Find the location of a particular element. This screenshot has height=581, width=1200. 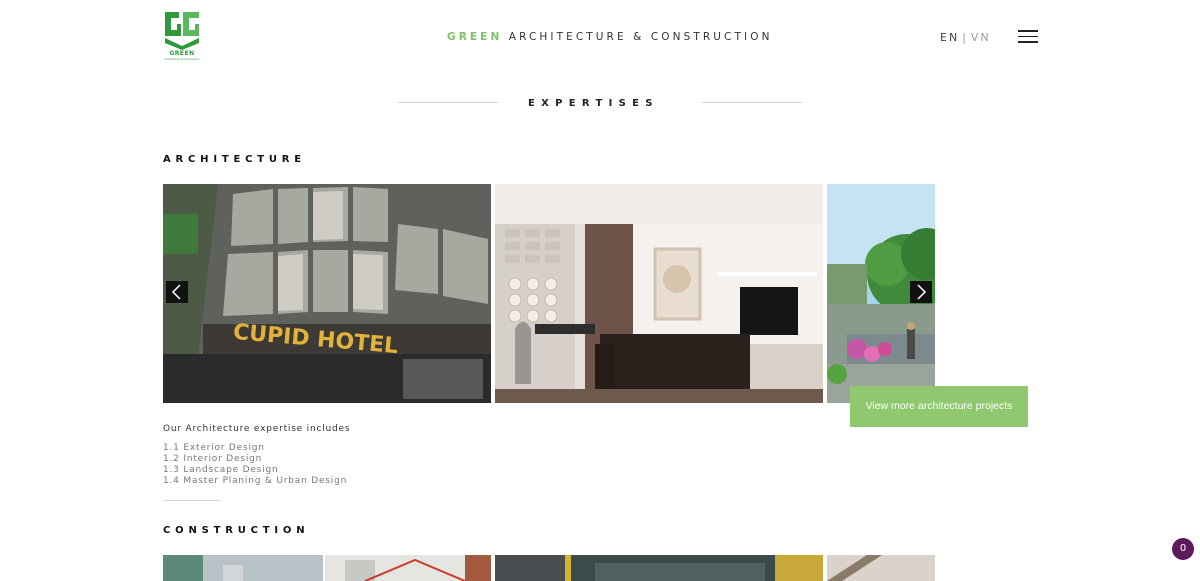

hotel-facade-image: CUPID HOTEL is located at coordinates (327, 293).